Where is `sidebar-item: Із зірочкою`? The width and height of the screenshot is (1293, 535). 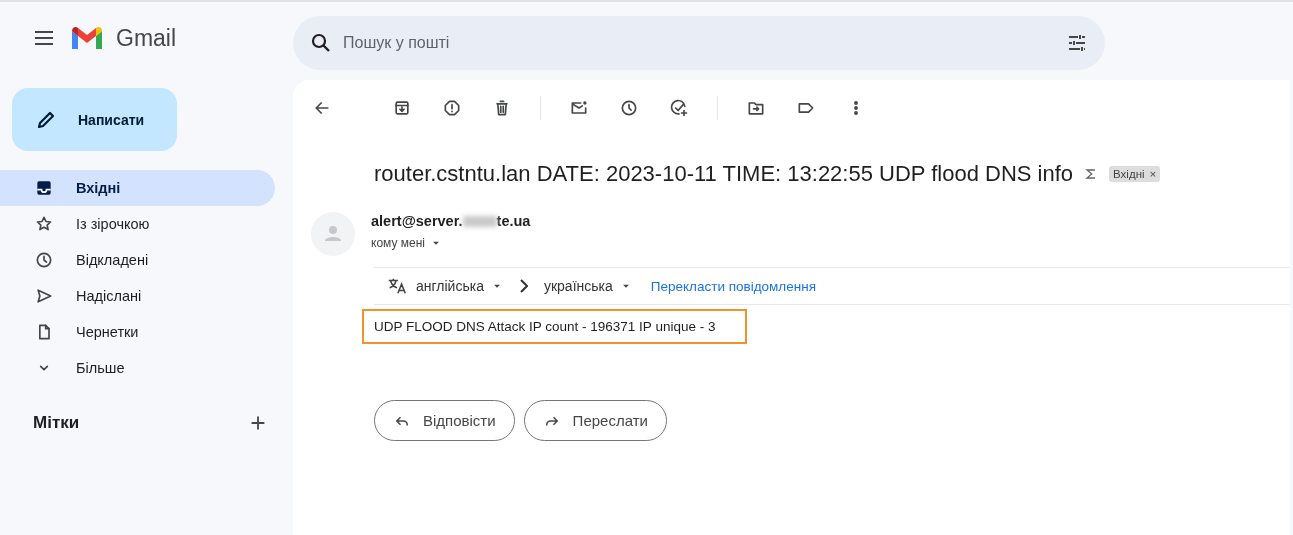
sidebar-item: Із зірочкою is located at coordinates (137, 224).